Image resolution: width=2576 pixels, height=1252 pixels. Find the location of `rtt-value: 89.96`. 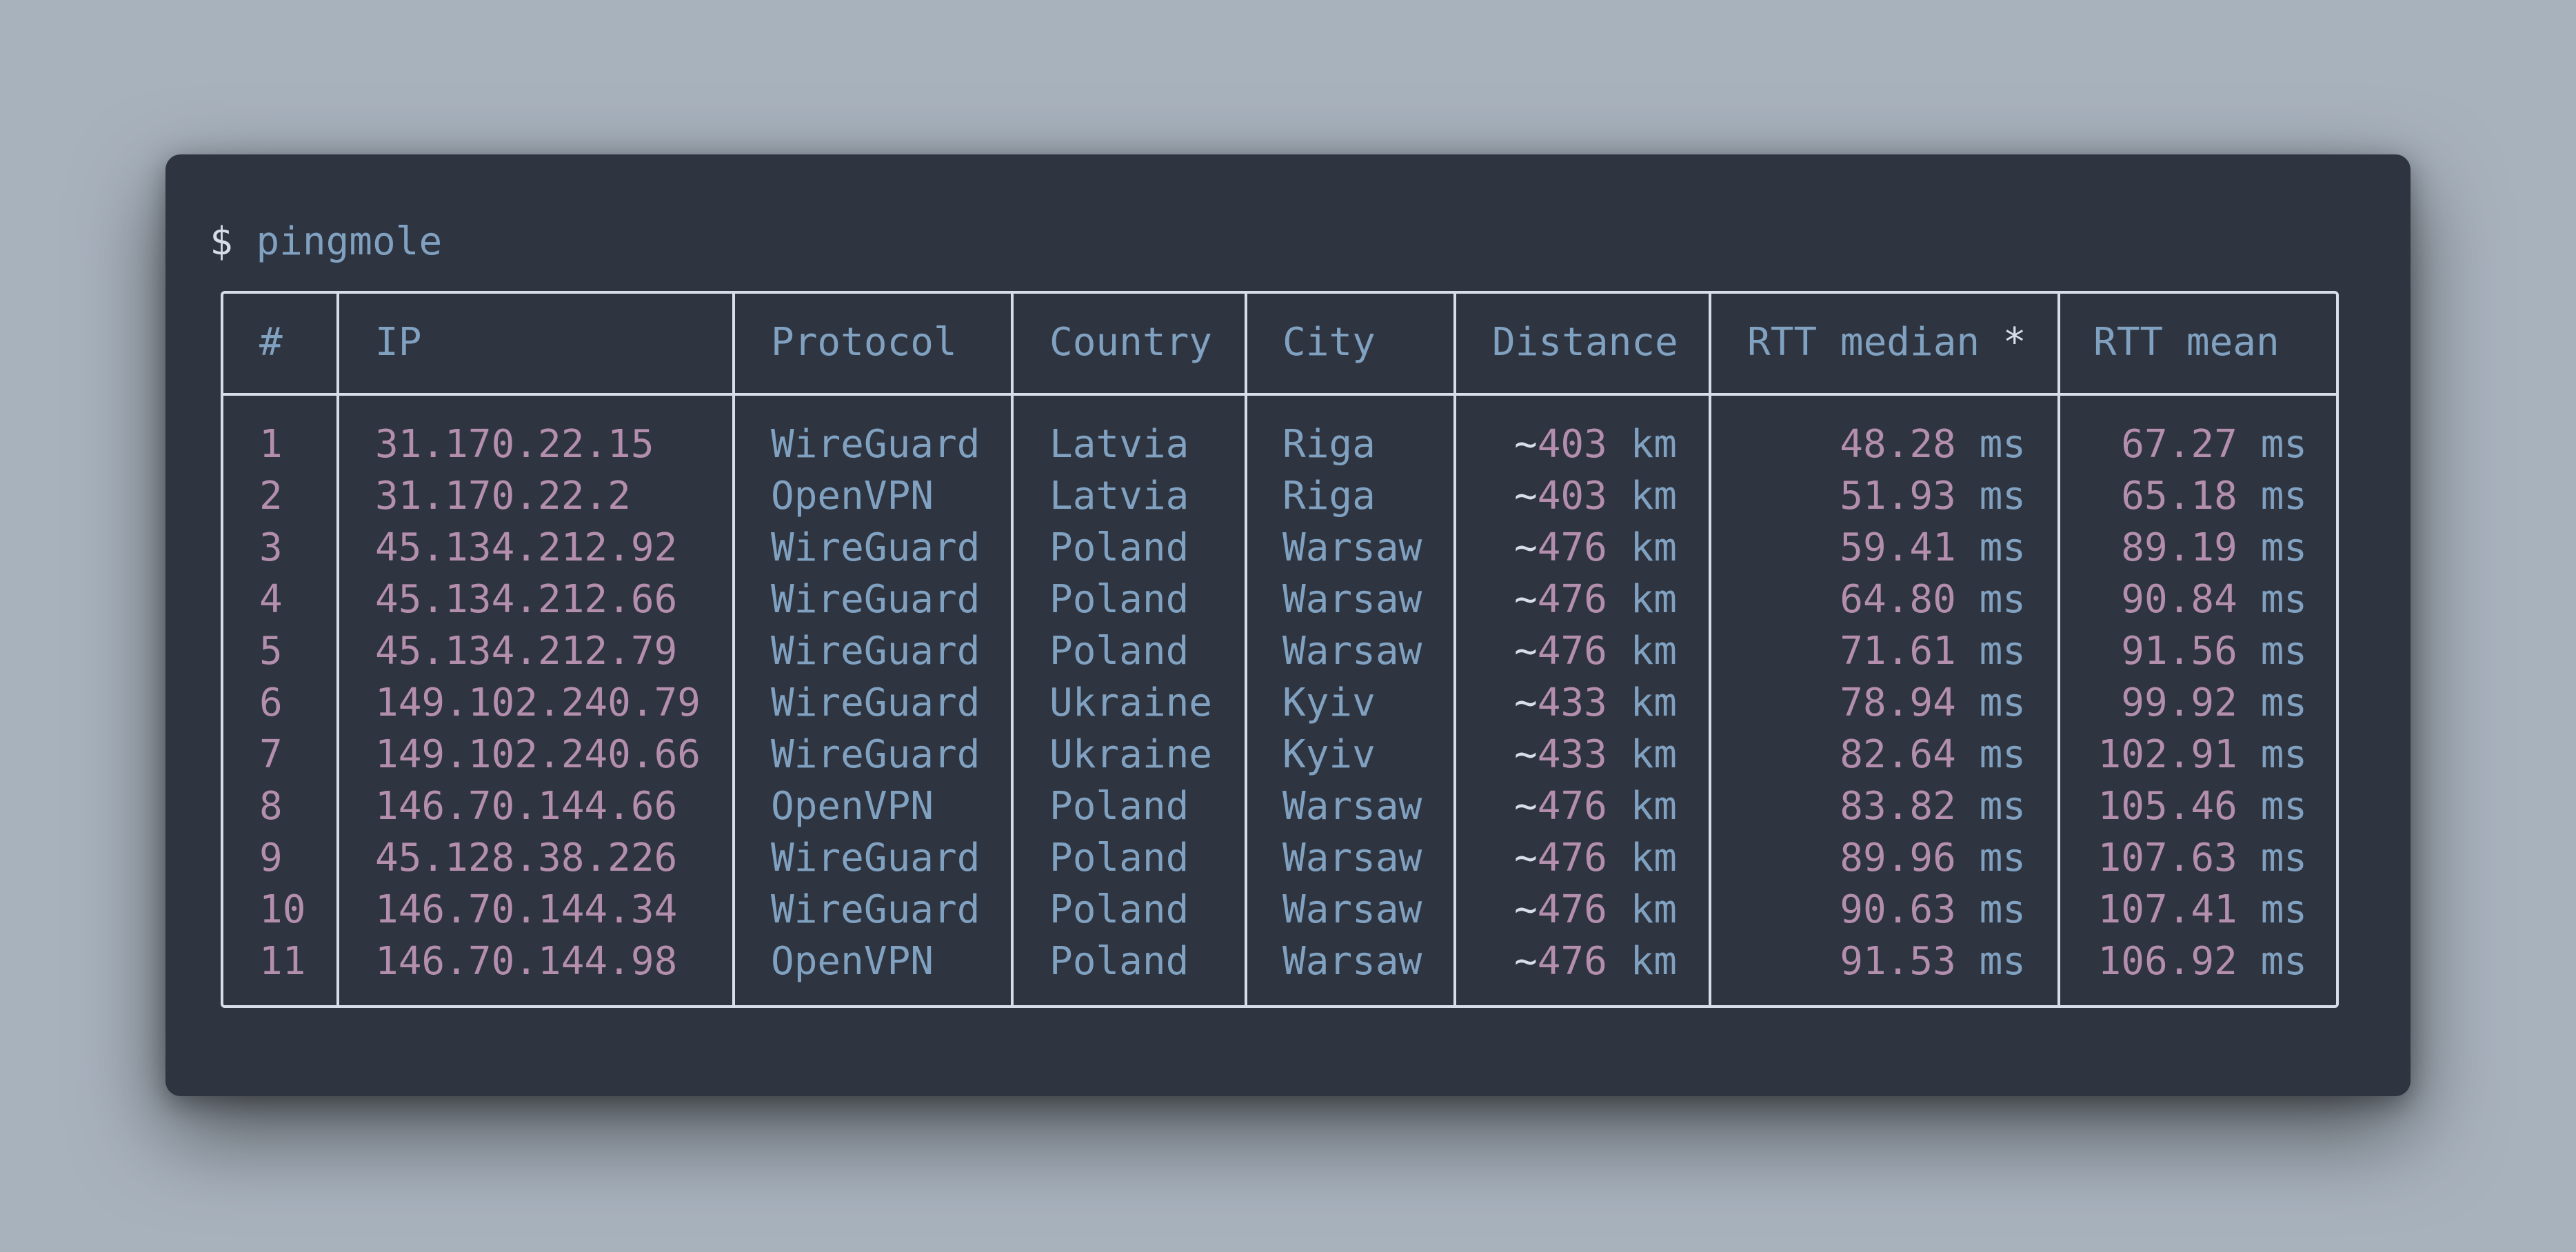

rtt-value: 89.96 is located at coordinates (1898, 858).